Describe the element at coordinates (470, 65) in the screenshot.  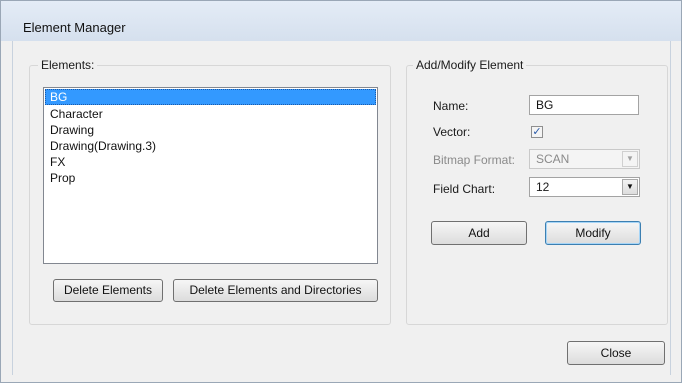
I see `add-modify-group-label: Add/Modify Element` at that location.